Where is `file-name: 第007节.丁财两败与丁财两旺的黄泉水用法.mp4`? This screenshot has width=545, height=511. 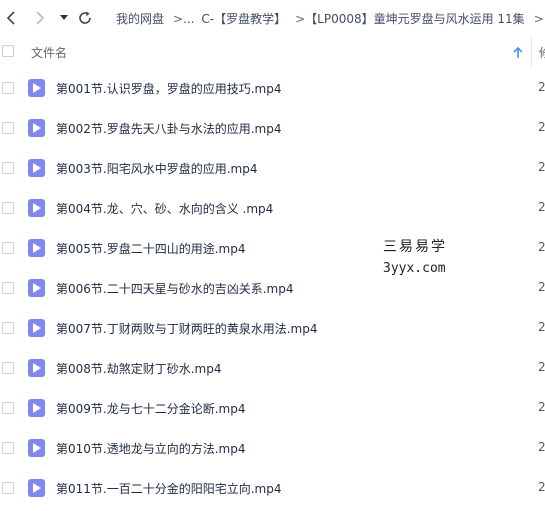 file-name: 第007节.丁财两败与丁财两旺的黄泉水用法.mp4 is located at coordinates (186, 328).